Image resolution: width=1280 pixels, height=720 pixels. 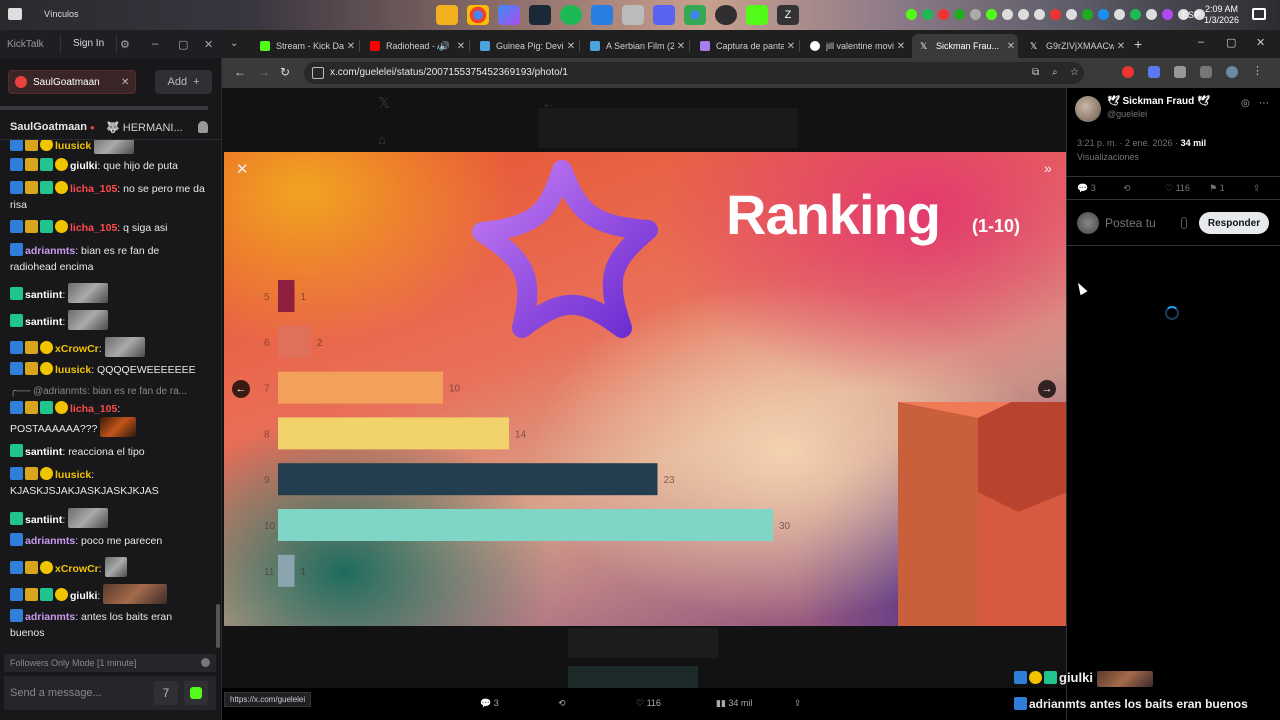 I want to click on chat-scrollbar, so click(x=218, y=626).